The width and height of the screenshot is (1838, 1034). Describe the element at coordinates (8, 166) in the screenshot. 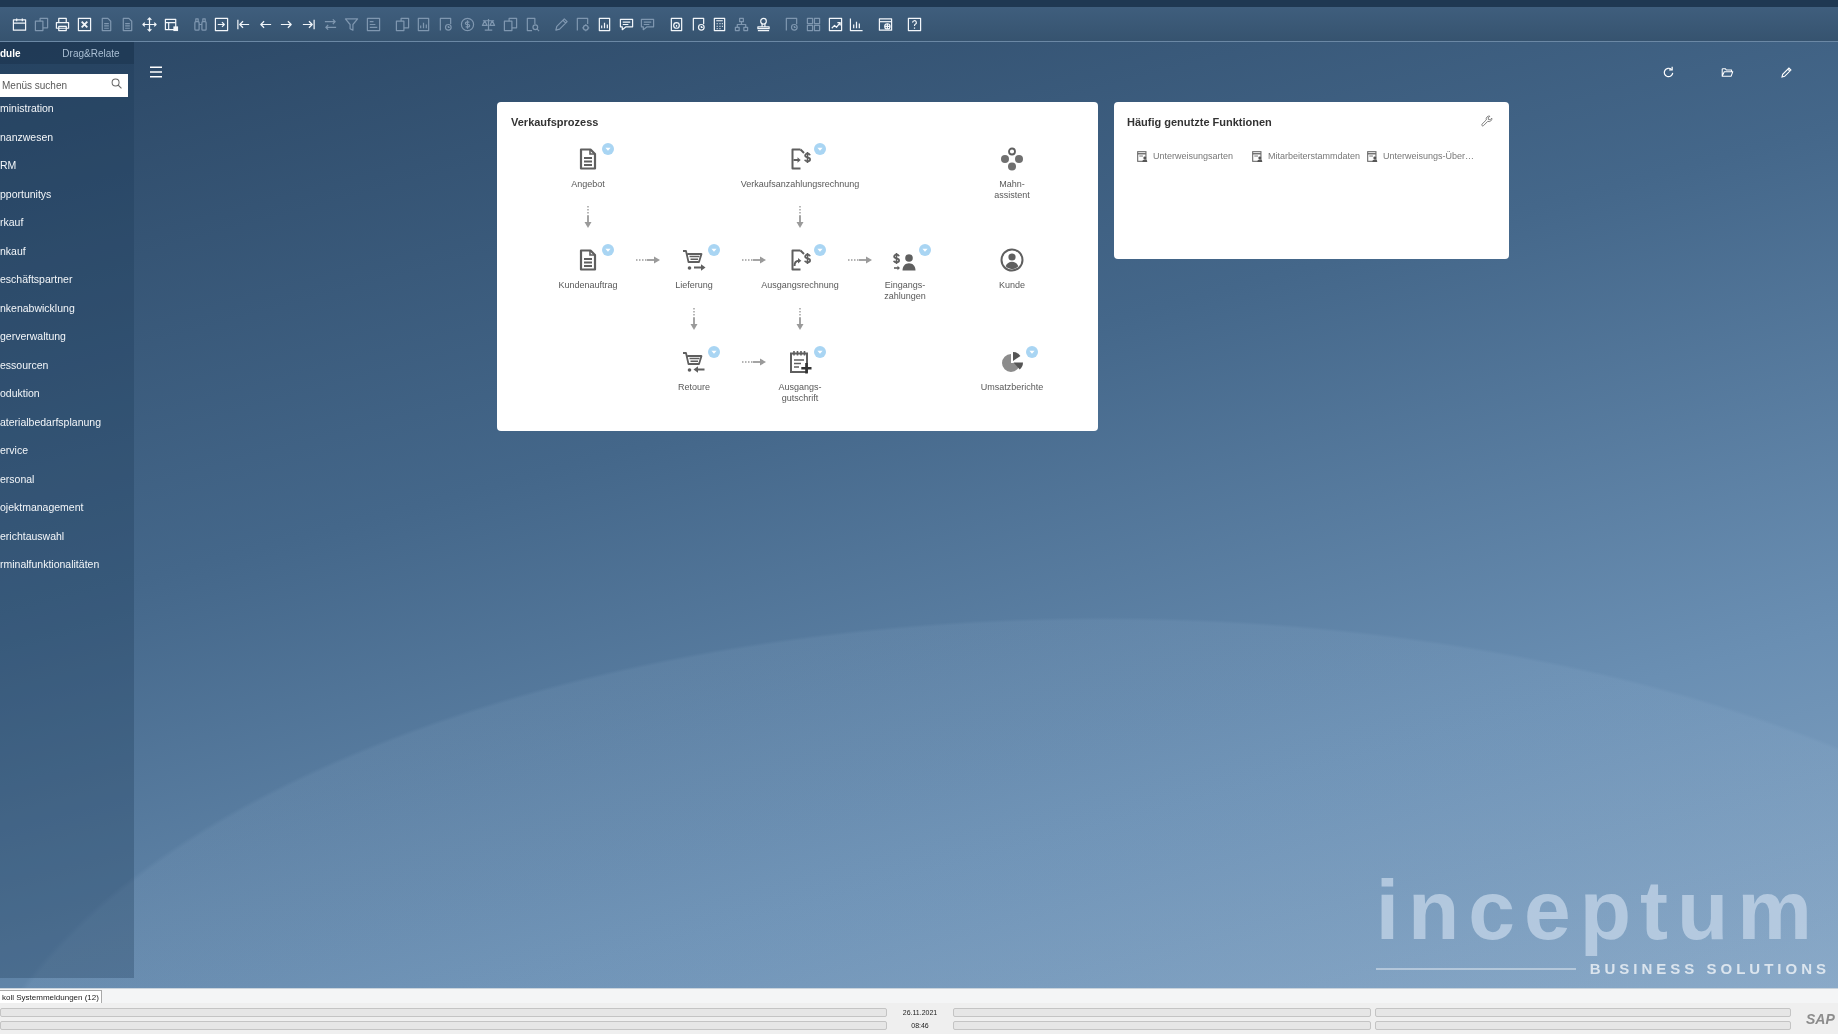

I see `menu-item: RM` at that location.